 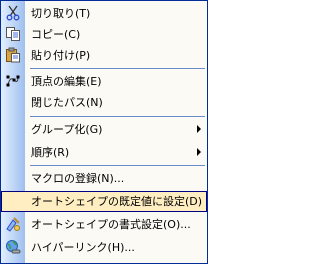 I want to click on menu-item-edit-points: 頂点の編集(E), so click(x=104, y=81).